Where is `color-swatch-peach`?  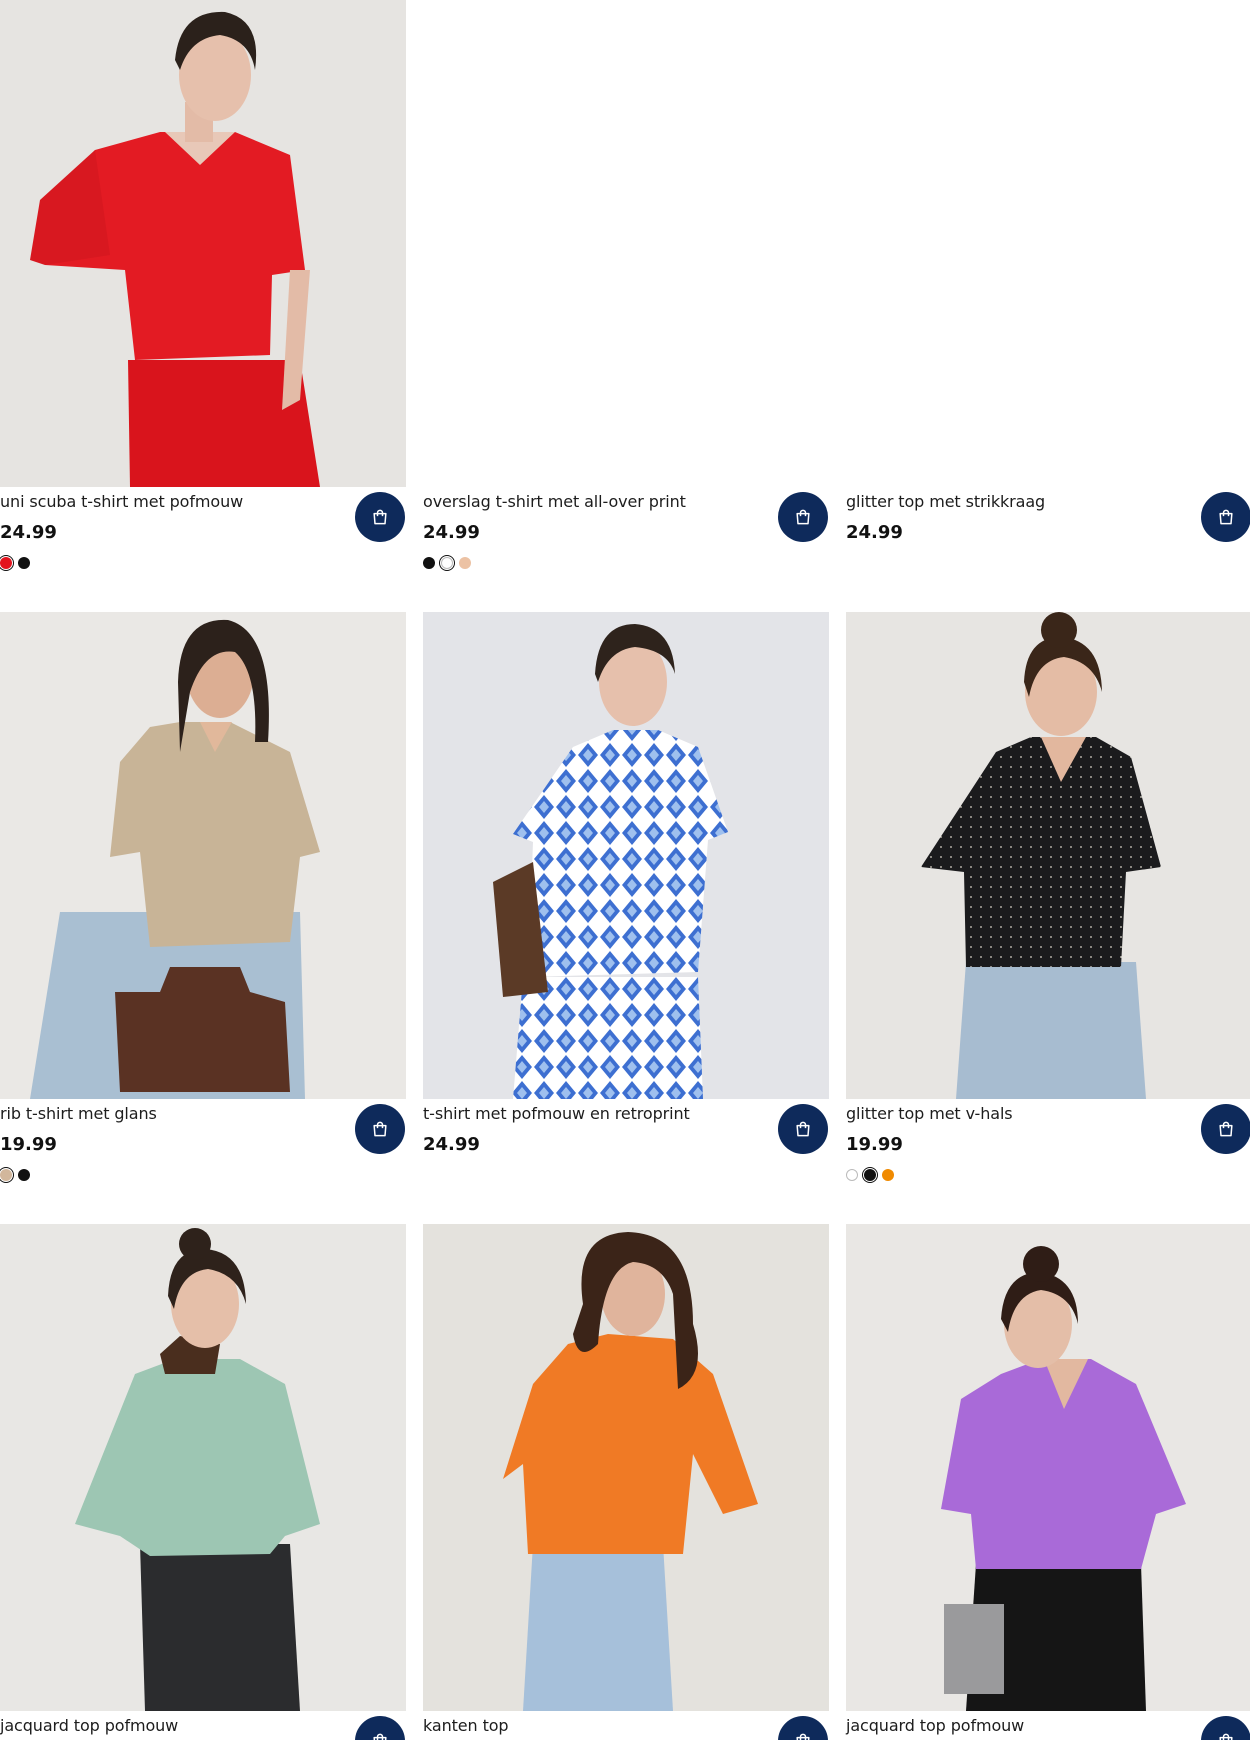
color-swatch-peach is located at coordinates (465, 563).